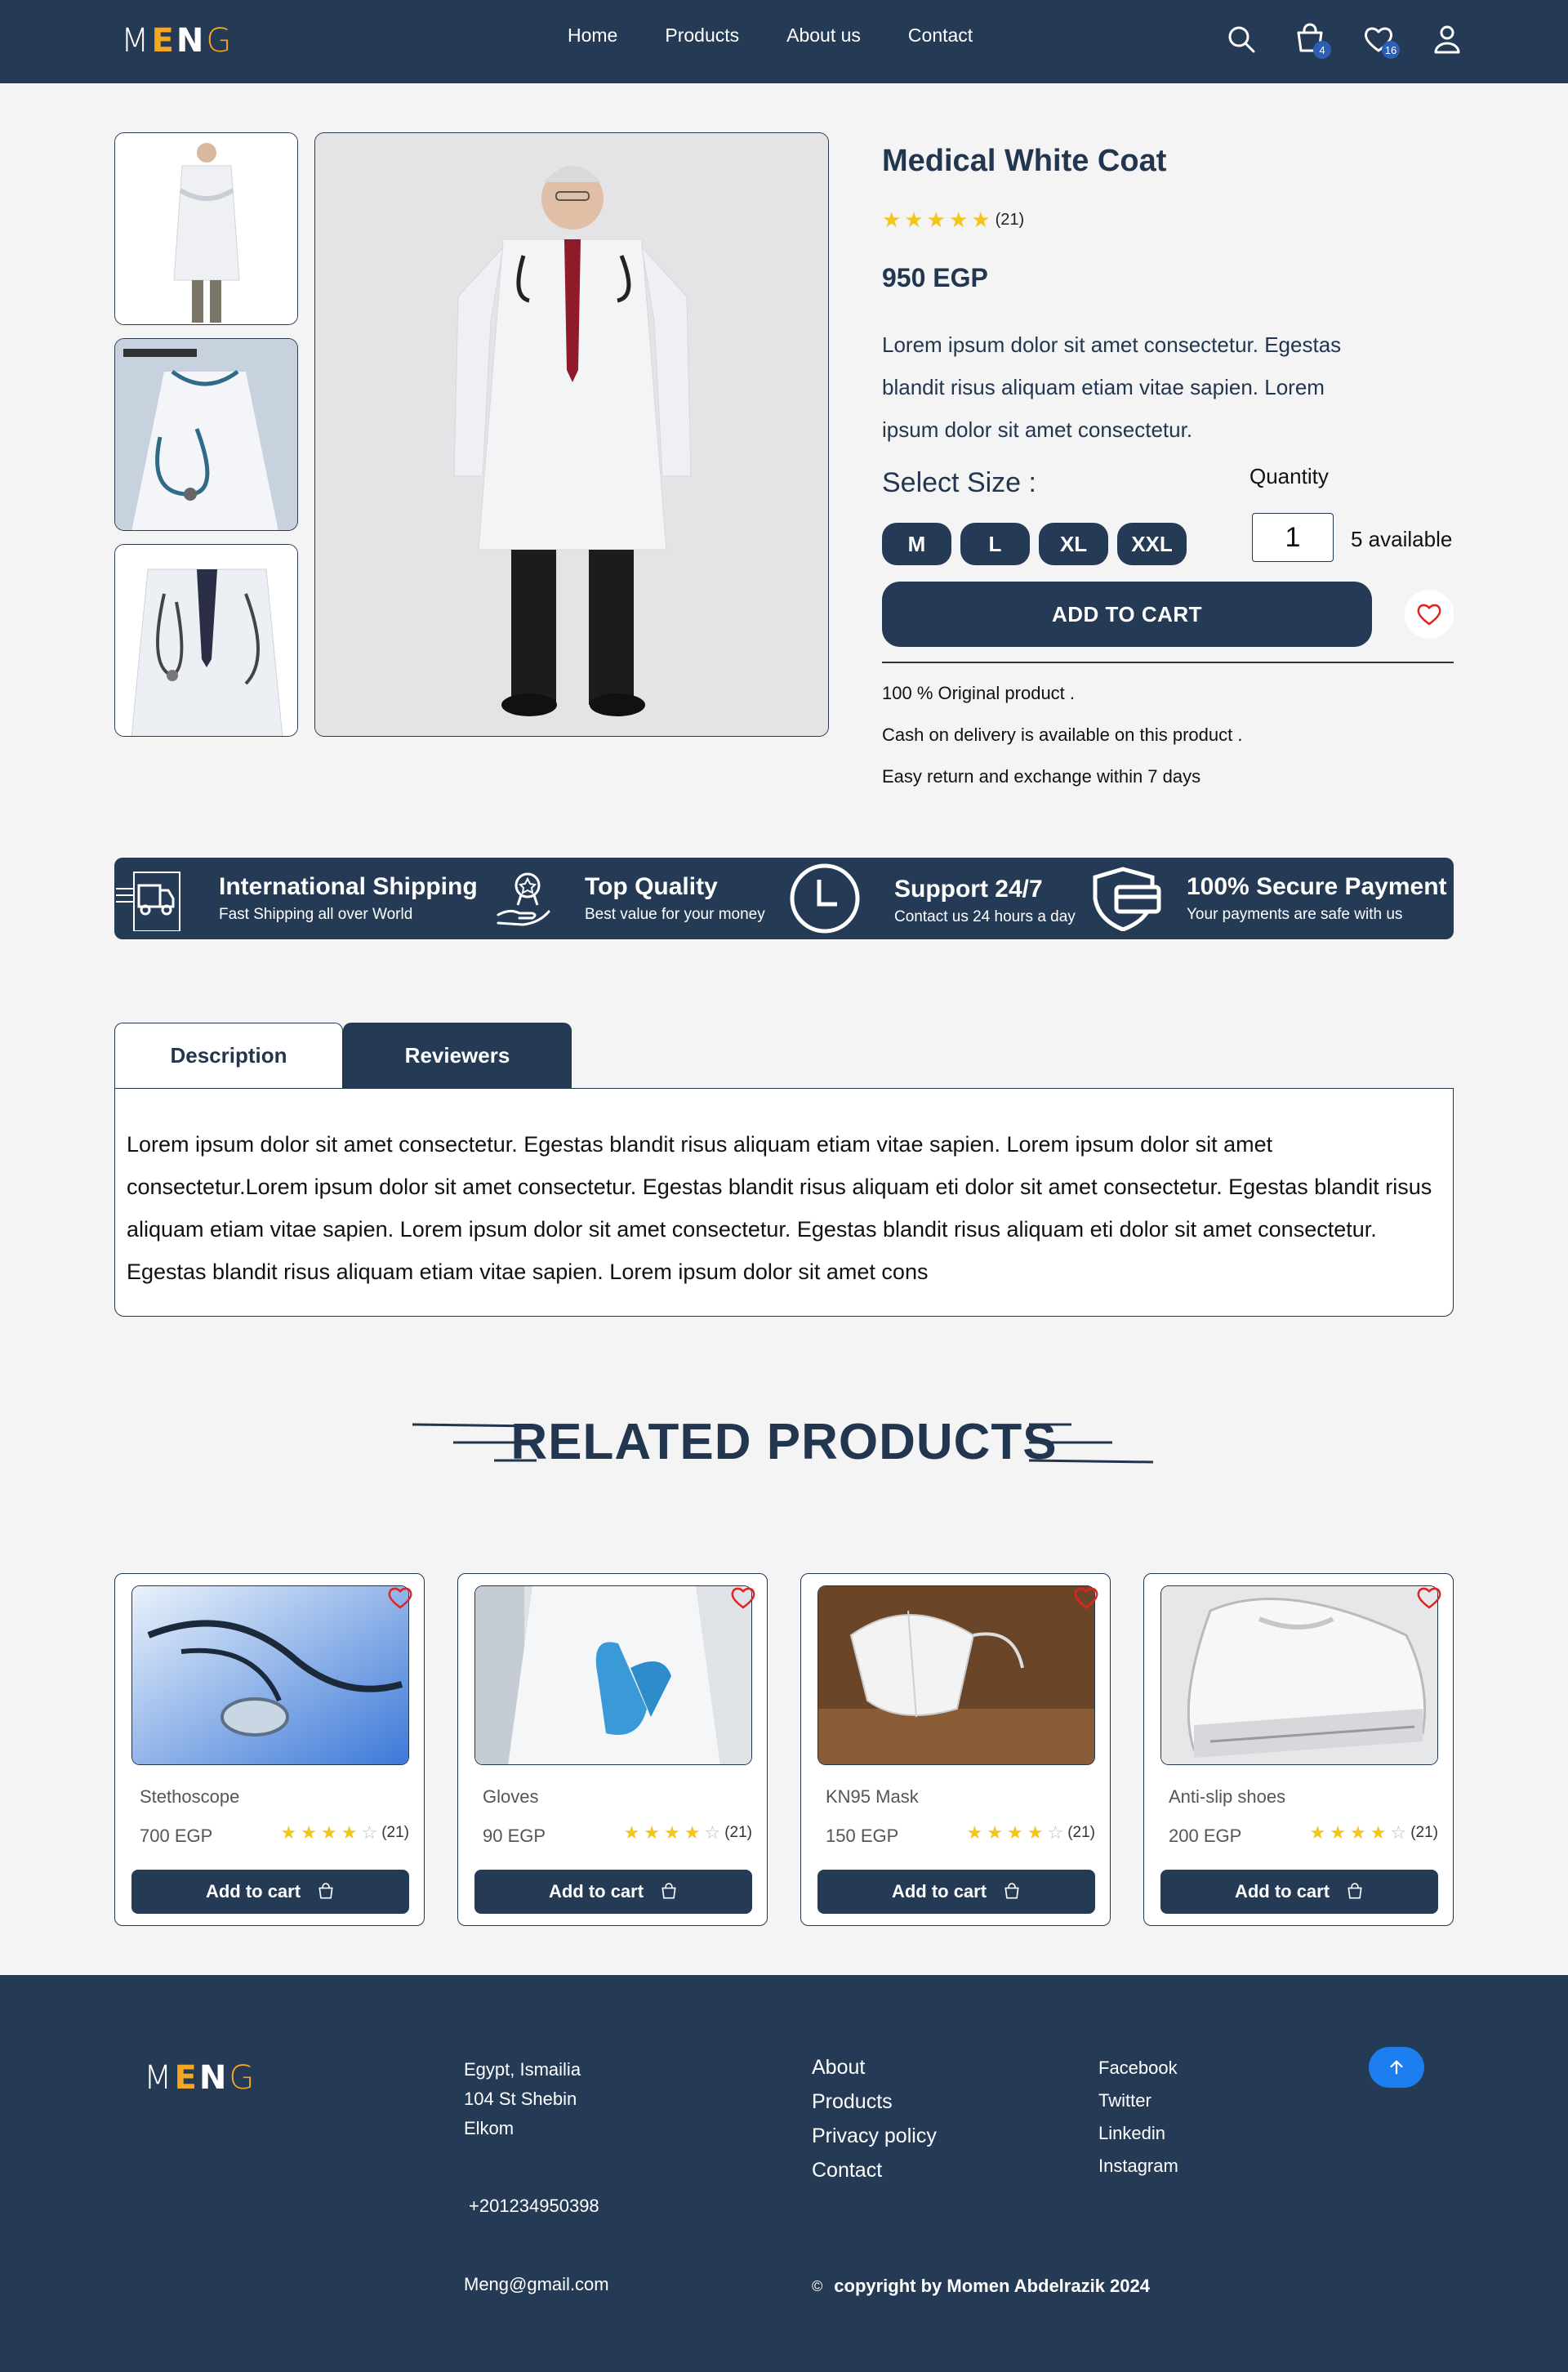 Image resolution: width=1568 pixels, height=2372 pixels. I want to click on size-label: Select Size :, so click(959, 482).